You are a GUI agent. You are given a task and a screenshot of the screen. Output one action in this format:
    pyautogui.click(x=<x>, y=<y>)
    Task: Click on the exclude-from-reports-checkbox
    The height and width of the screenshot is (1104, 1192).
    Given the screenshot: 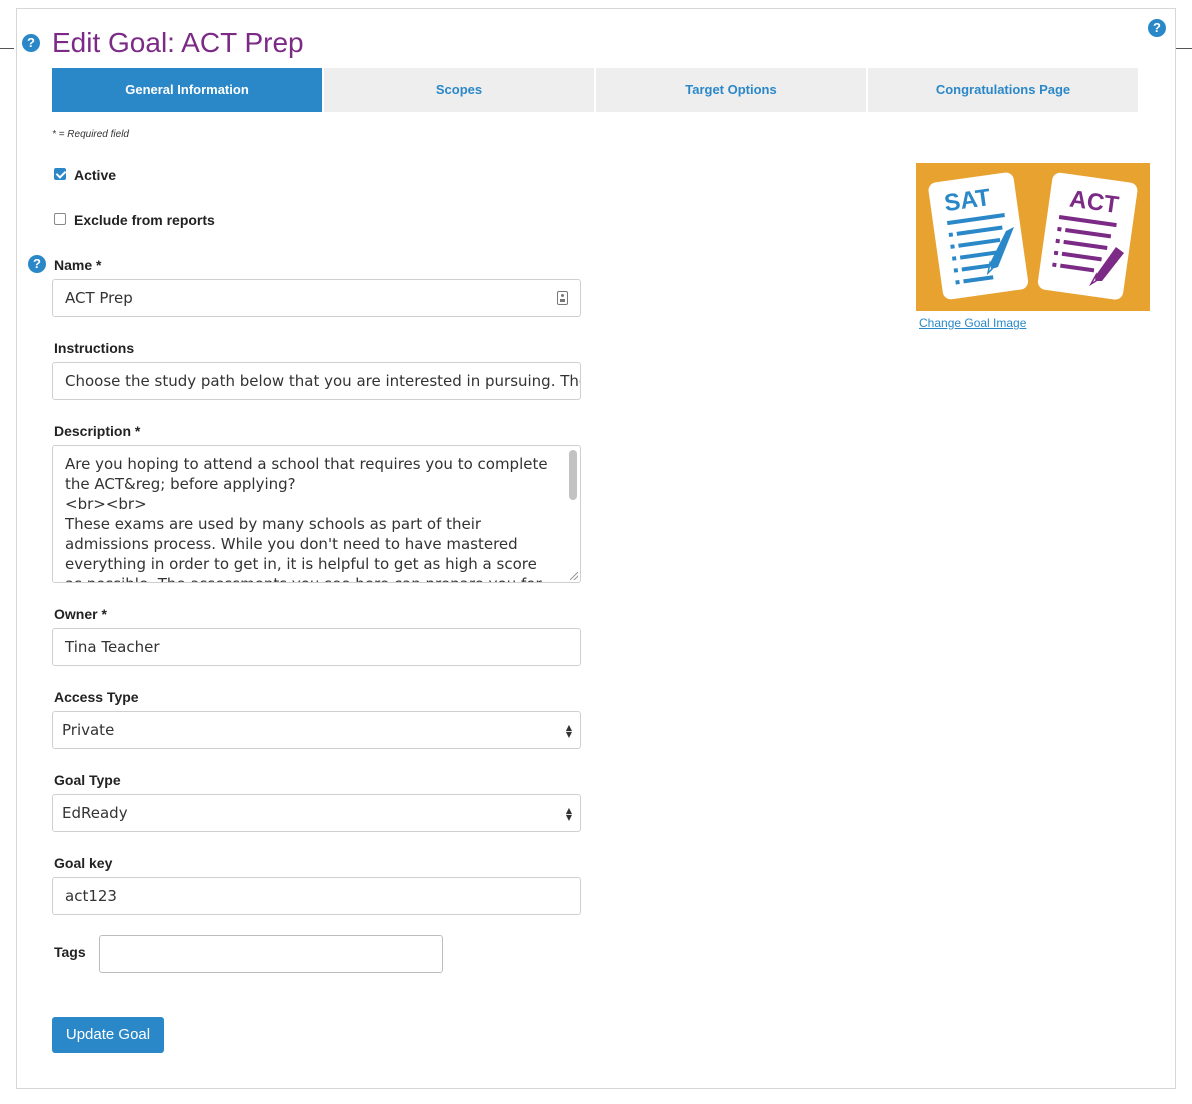 What is the action you would take?
    pyautogui.click(x=60, y=219)
    